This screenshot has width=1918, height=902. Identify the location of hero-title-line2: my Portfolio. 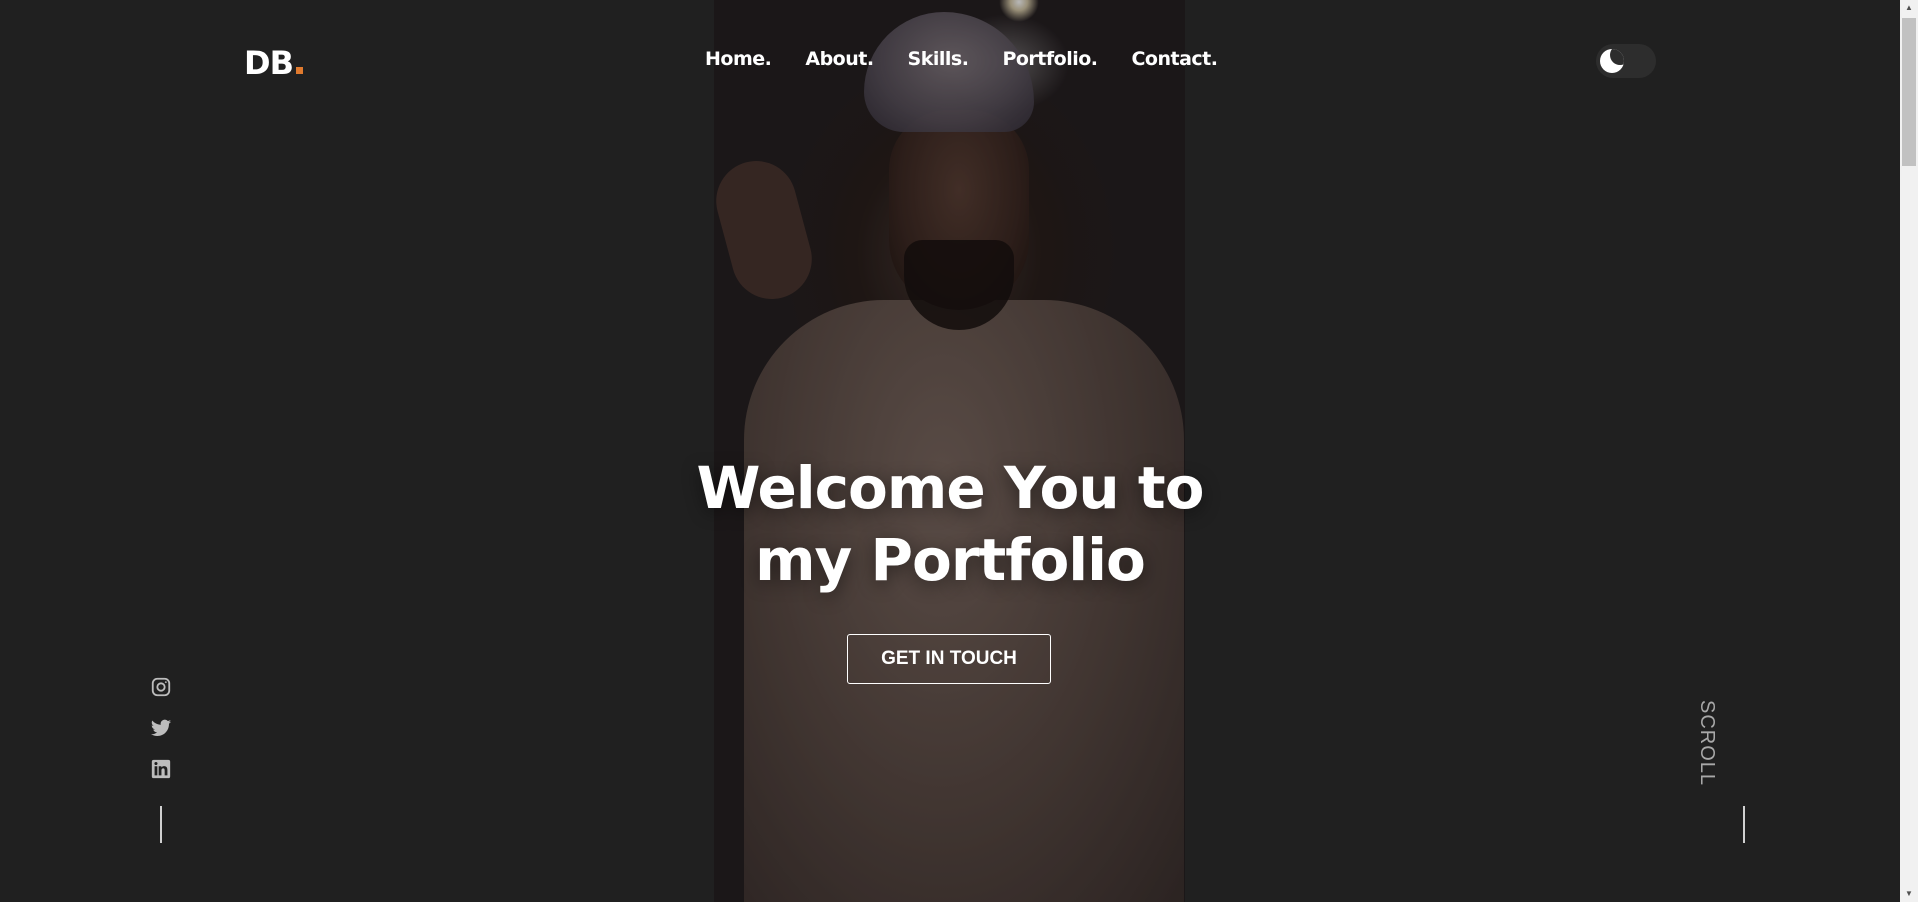
(950, 560).